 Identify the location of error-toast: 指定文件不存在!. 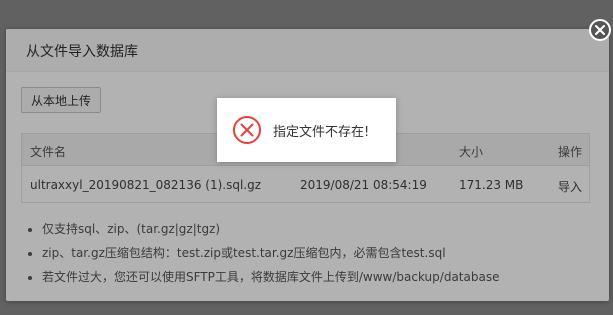
(306, 130).